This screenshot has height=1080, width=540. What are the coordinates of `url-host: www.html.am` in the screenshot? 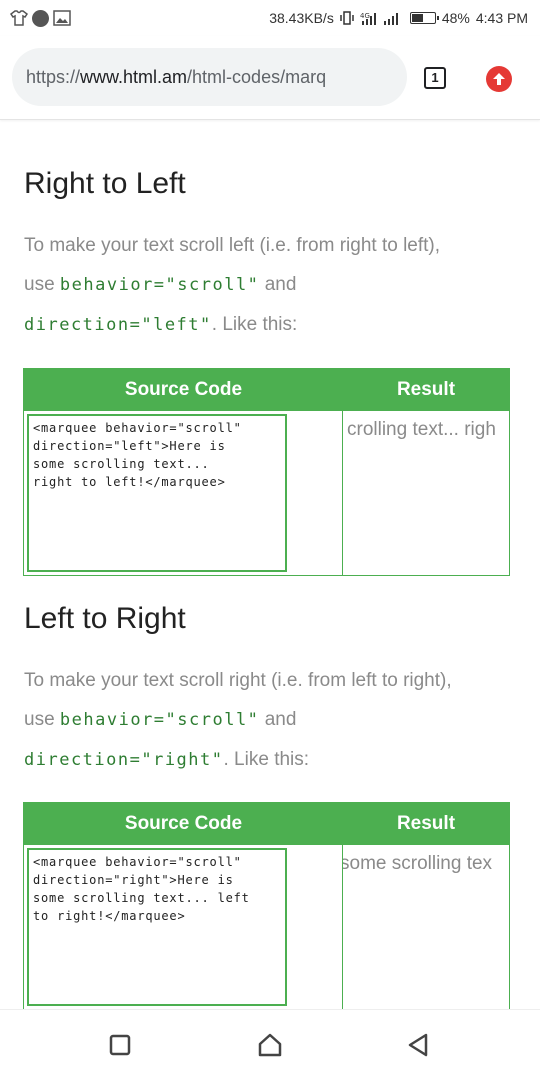 It's located at (134, 76).